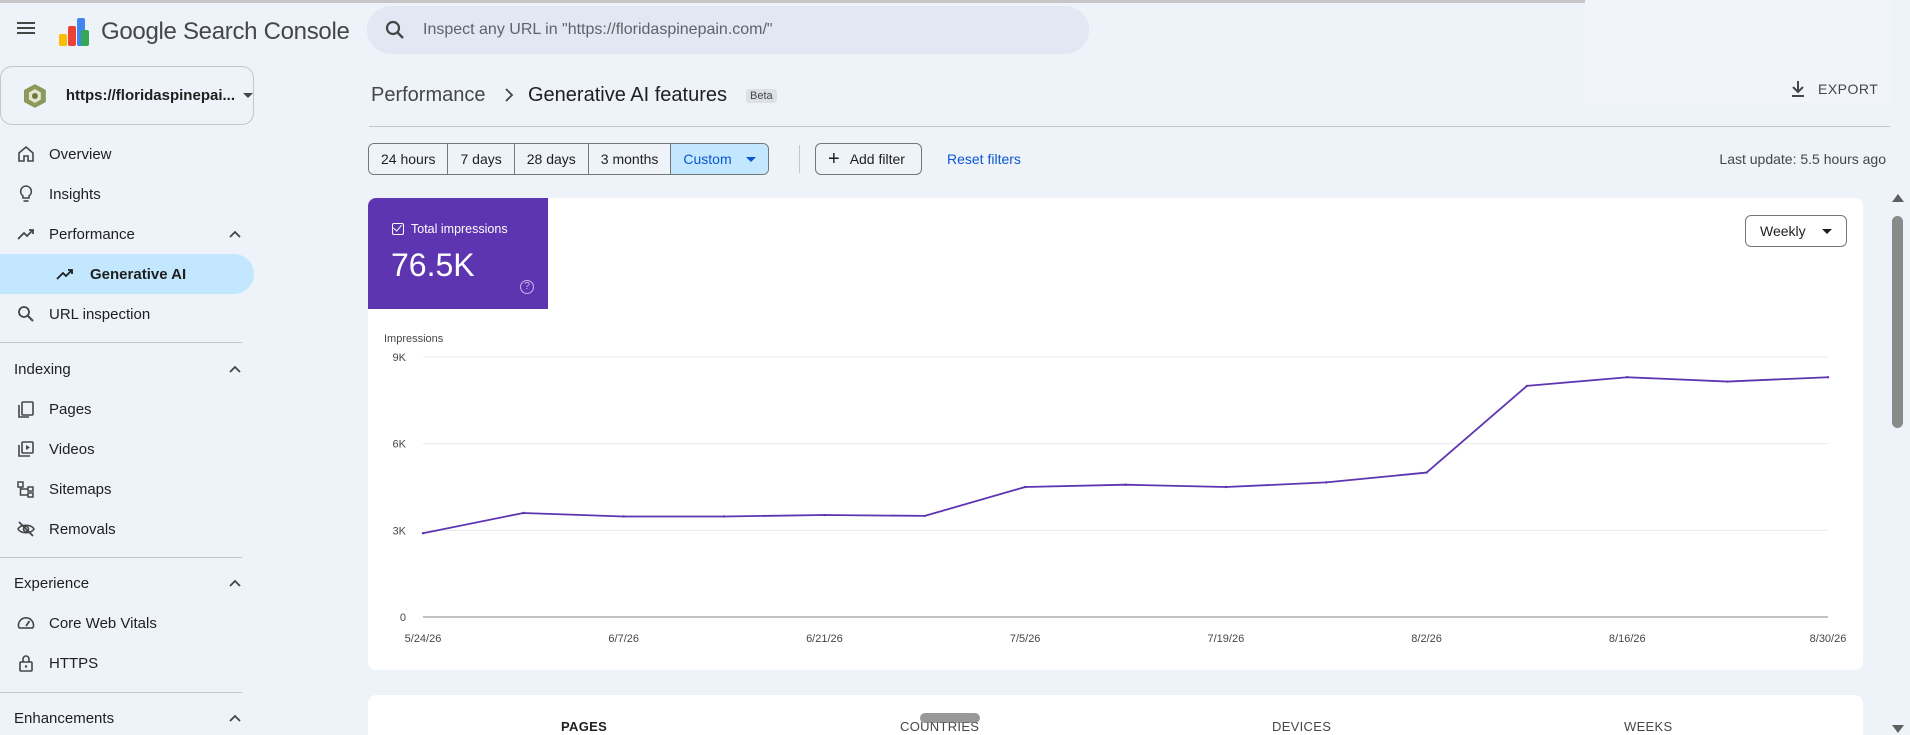 The width and height of the screenshot is (1910, 735). I want to click on export-button: EXPORT, so click(1834, 89).